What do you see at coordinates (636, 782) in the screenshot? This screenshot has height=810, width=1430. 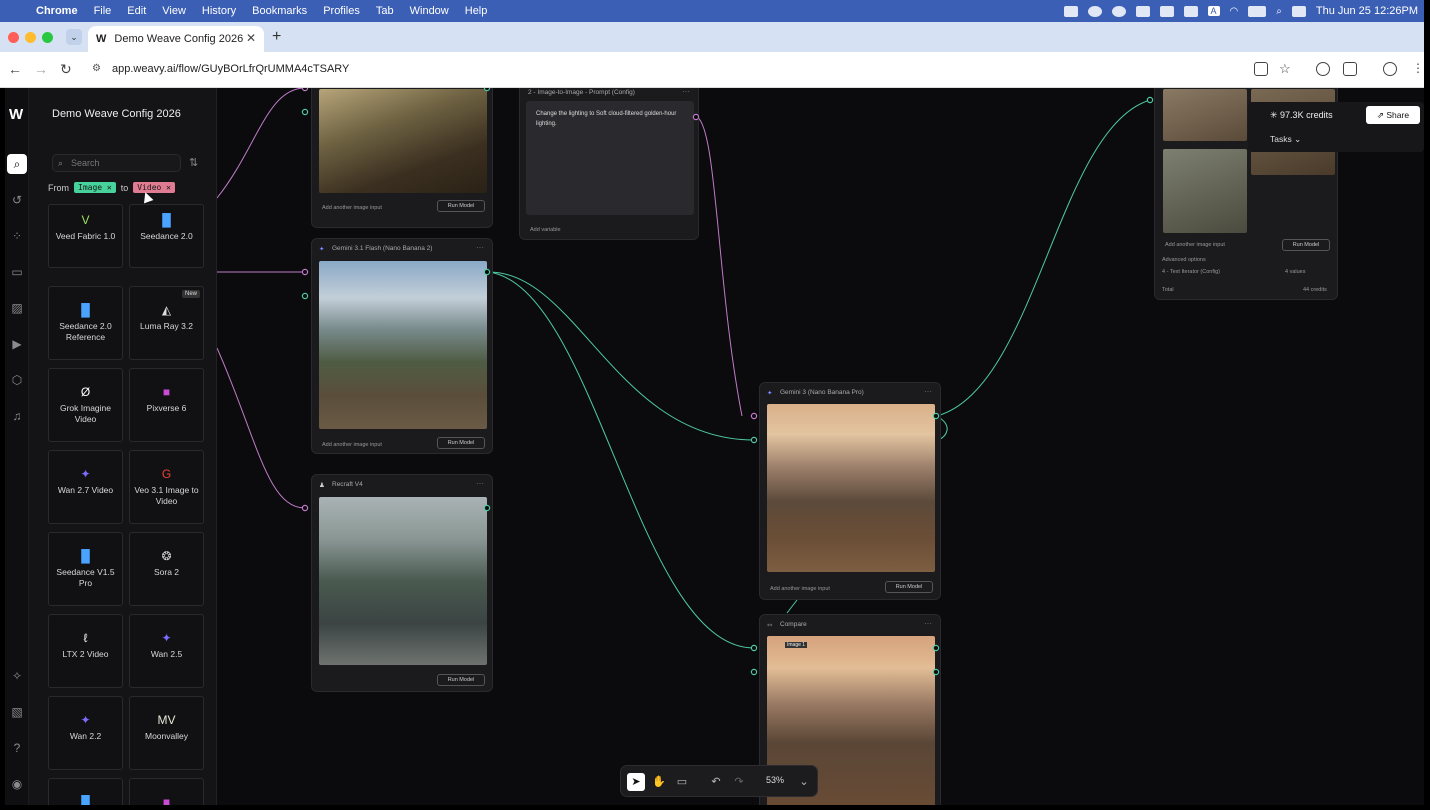 I see `select-tool-icon: ➤` at bounding box center [636, 782].